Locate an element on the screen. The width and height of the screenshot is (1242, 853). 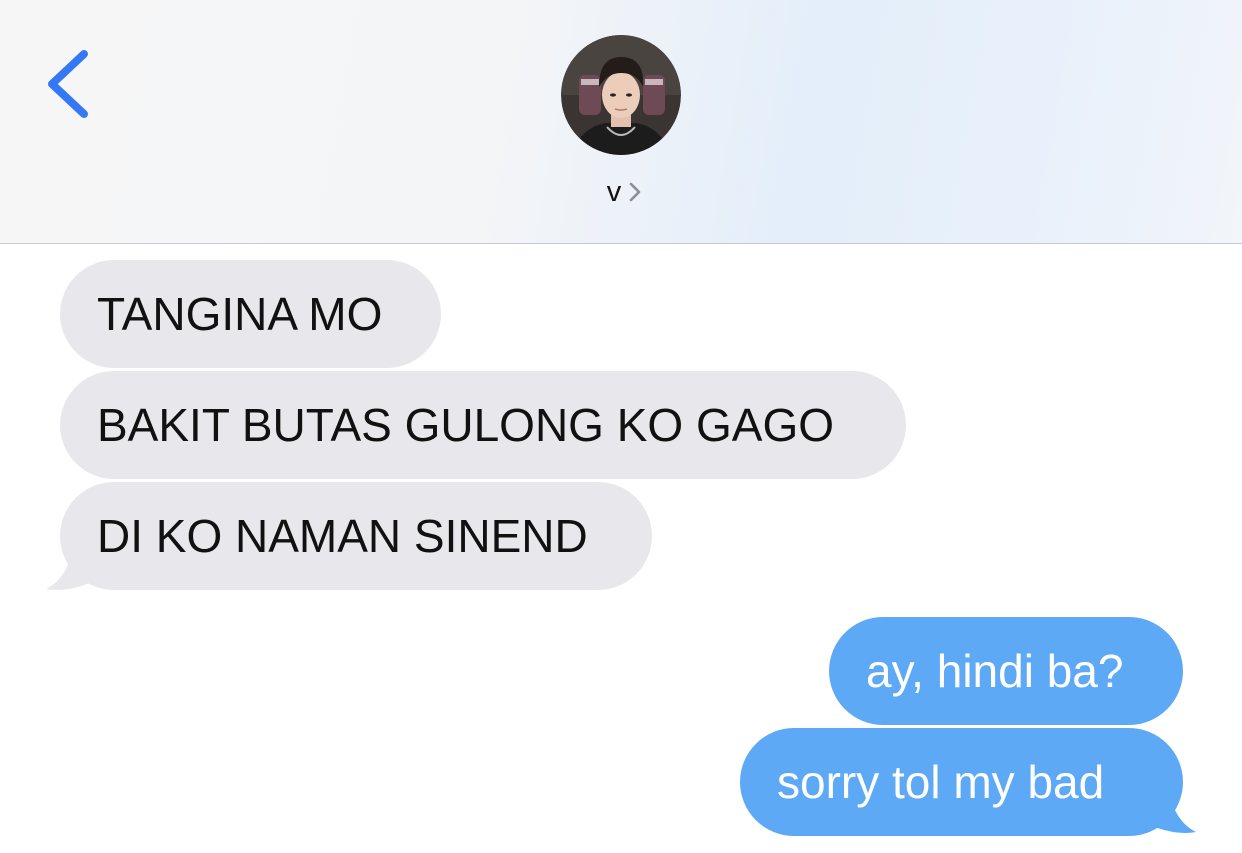
incoming-message-bubble: TANGINA MO is located at coordinates (250, 314).